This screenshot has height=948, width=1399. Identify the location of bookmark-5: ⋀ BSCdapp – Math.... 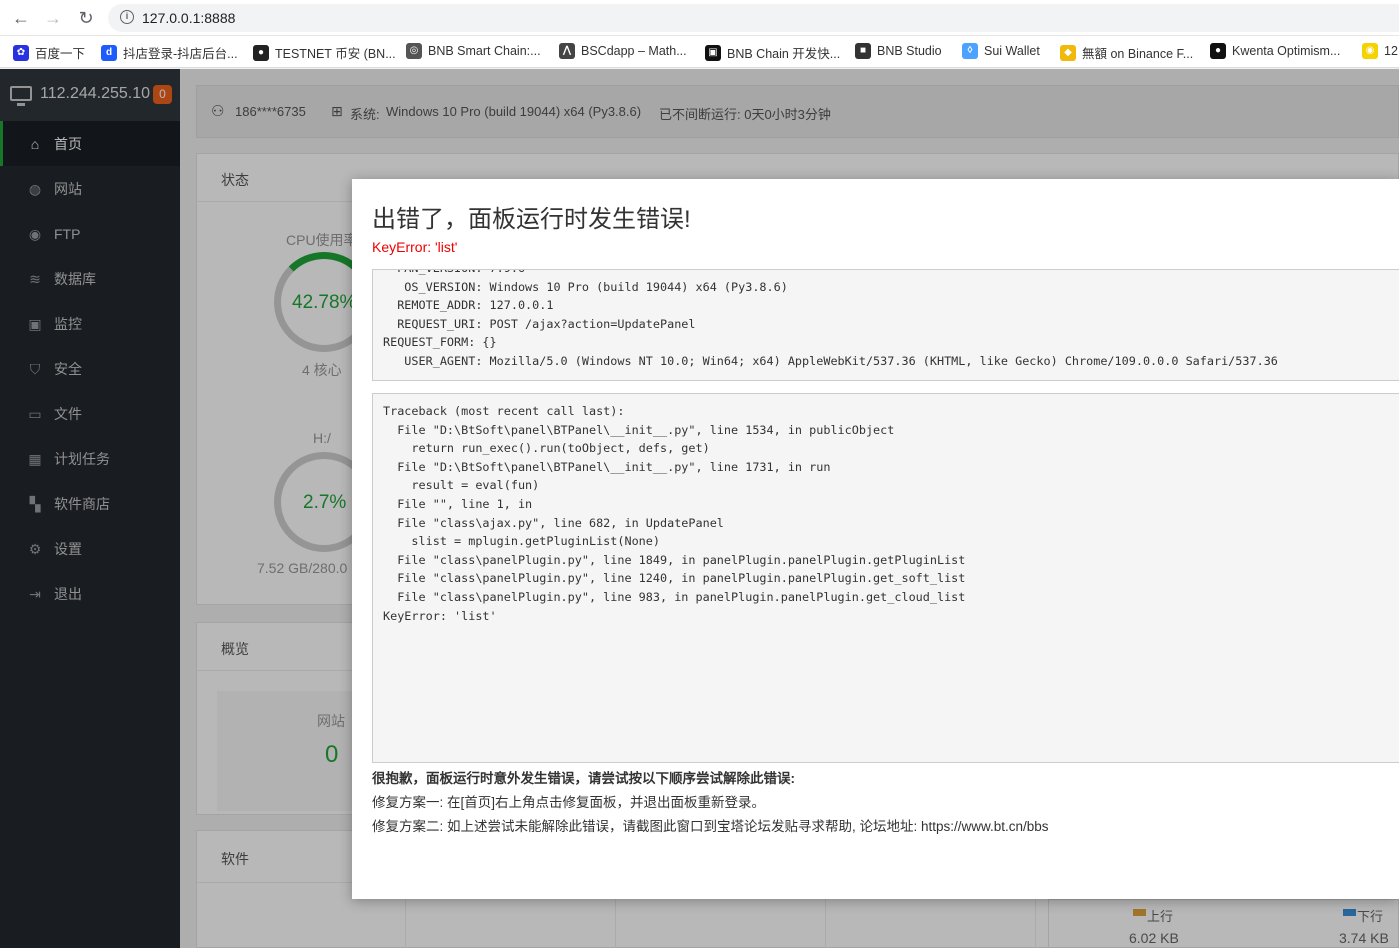
(623, 51).